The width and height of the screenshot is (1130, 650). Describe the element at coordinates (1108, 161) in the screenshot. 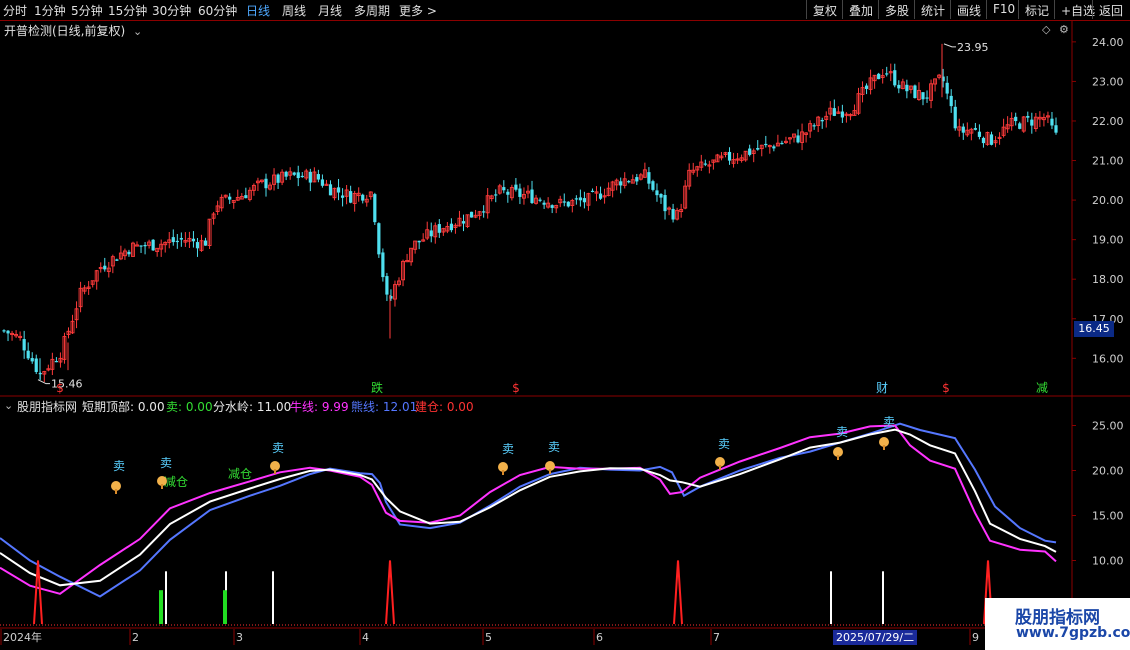

I see `y-tick-label-main: 21.00` at that location.